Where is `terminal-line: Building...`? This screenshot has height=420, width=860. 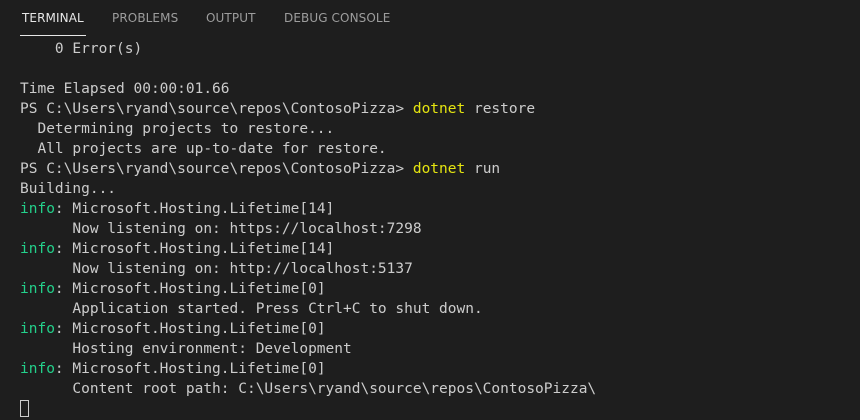 terminal-line: Building... is located at coordinates (435, 189).